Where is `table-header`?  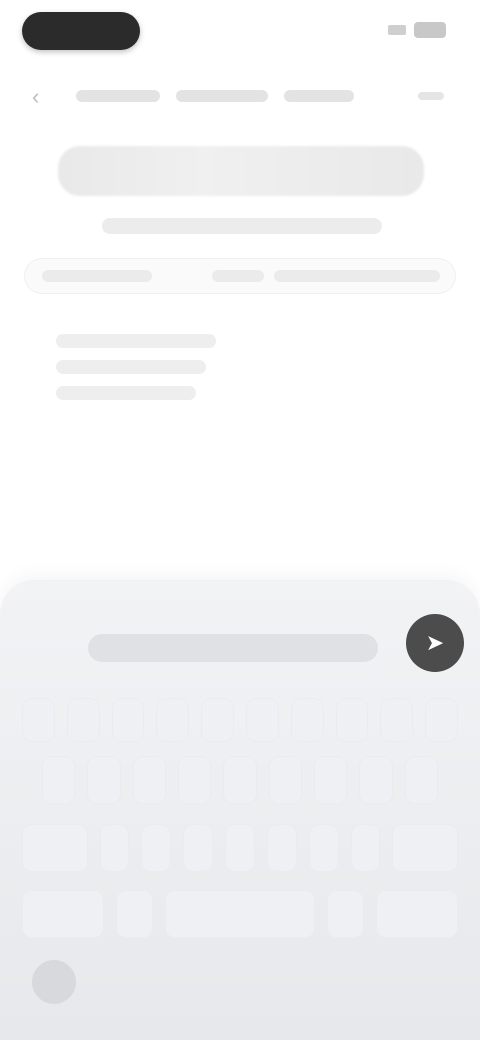 table-header is located at coordinates (240, 276).